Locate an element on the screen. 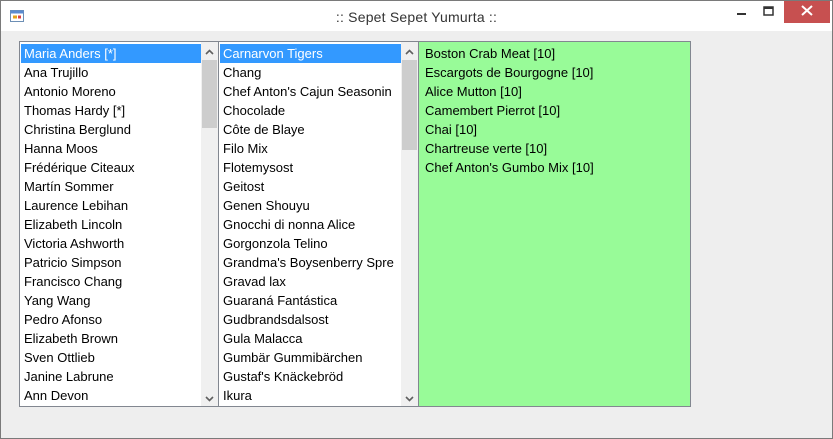 The height and width of the screenshot is (439, 833). product-list-item: Gumbär Gummibärchen is located at coordinates (310, 357).